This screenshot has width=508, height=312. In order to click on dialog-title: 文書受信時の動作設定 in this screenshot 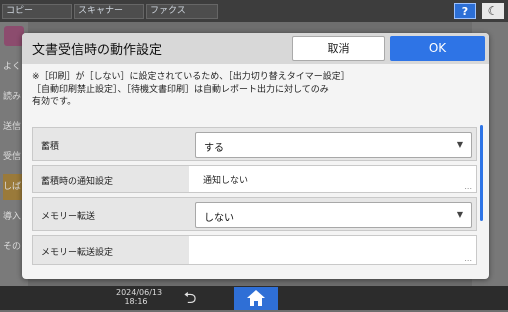, I will do `click(97, 50)`.